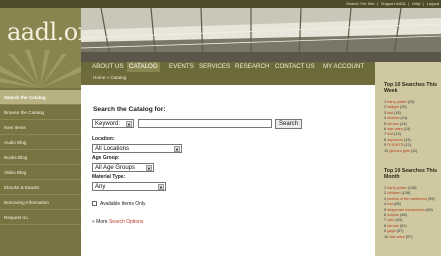 Image resolution: width=441 pixels, height=256 pixels. What do you see at coordinates (410, 174) in the screenshot?
I see `top-month-heading: Top 10 Searches This Month` at bounding box center [410, 174].